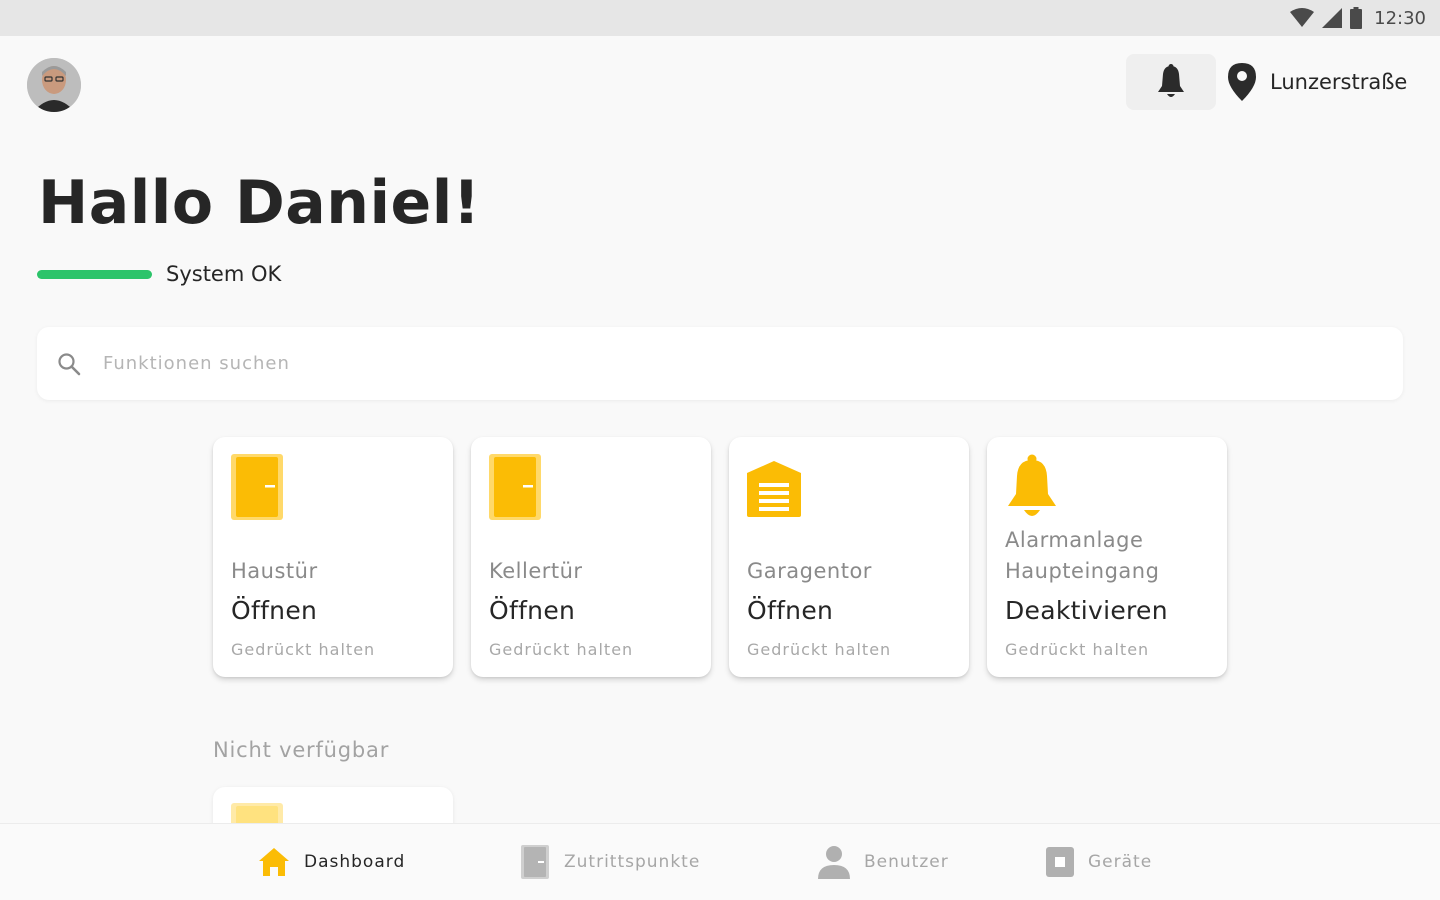 This screenshot has height=900, width=1440. Describe the element at coordinates (224, 274) in the screenshot. I see `status-text: System OK` at that location.